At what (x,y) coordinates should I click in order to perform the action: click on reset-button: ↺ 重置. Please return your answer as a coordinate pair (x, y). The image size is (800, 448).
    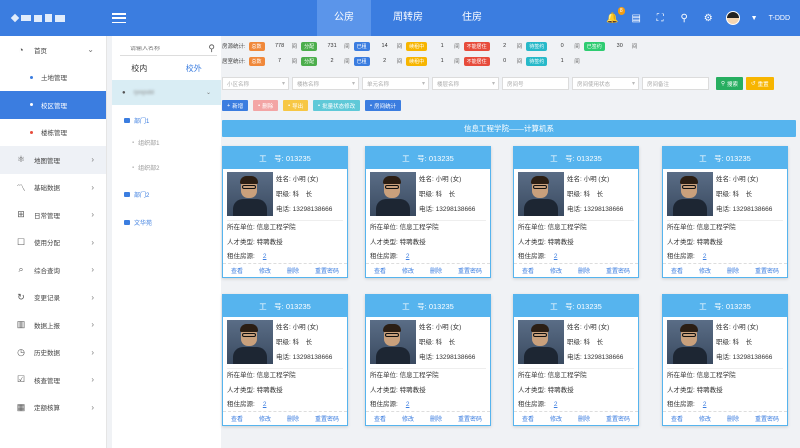
    Looking at the image, I should click on (760, 83).